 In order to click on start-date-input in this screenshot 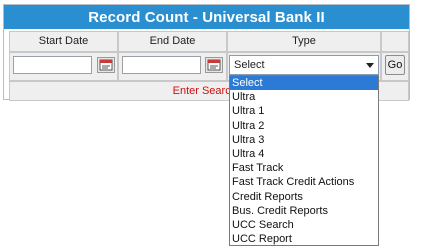, I will do `click(52, 65)`.